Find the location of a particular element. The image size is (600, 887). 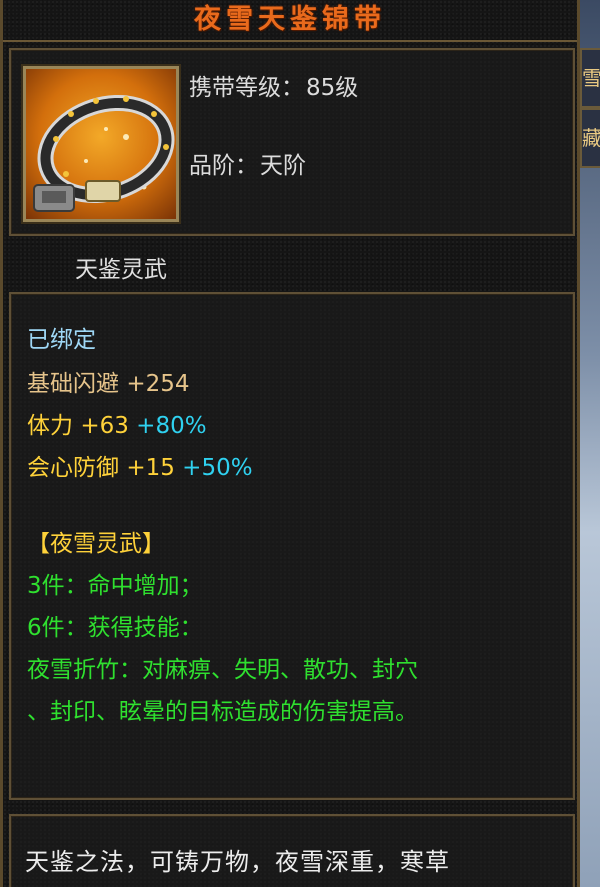

belt-icon is located at coordinates (101, 144).